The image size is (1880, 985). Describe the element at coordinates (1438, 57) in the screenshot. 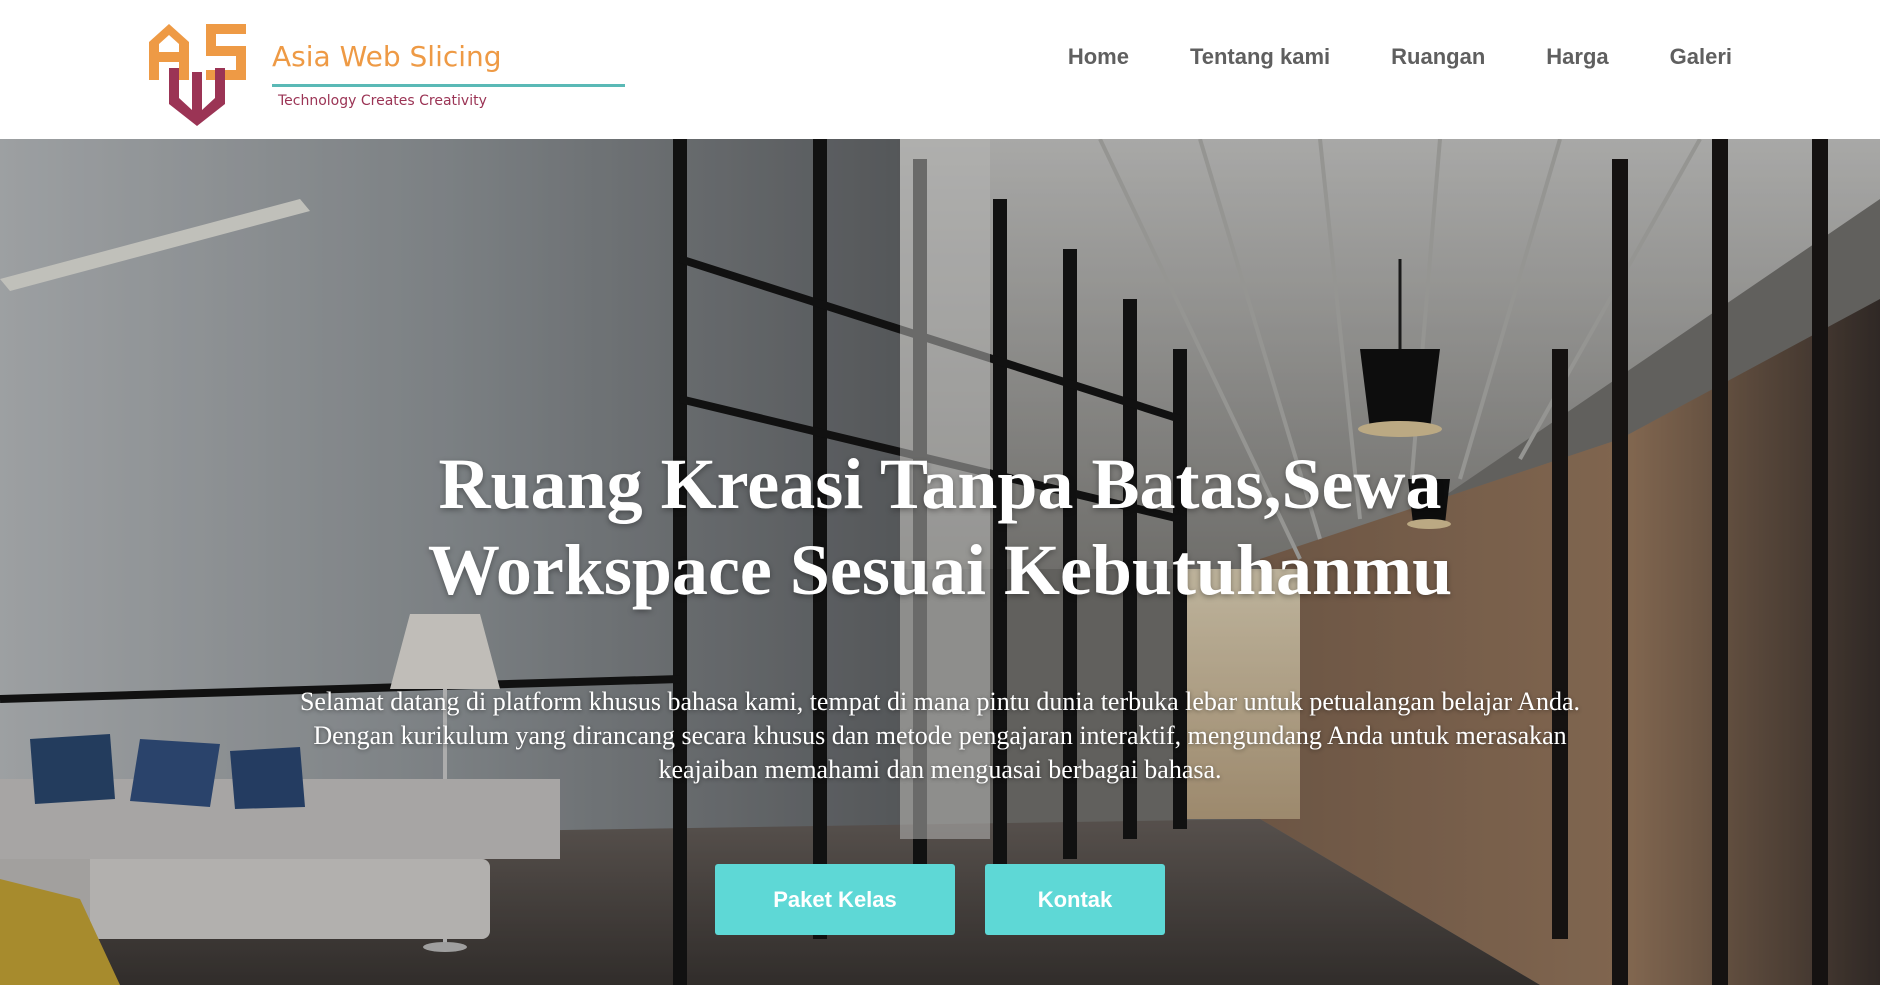

I see `nav-ruangan: Ruangan` at that location.